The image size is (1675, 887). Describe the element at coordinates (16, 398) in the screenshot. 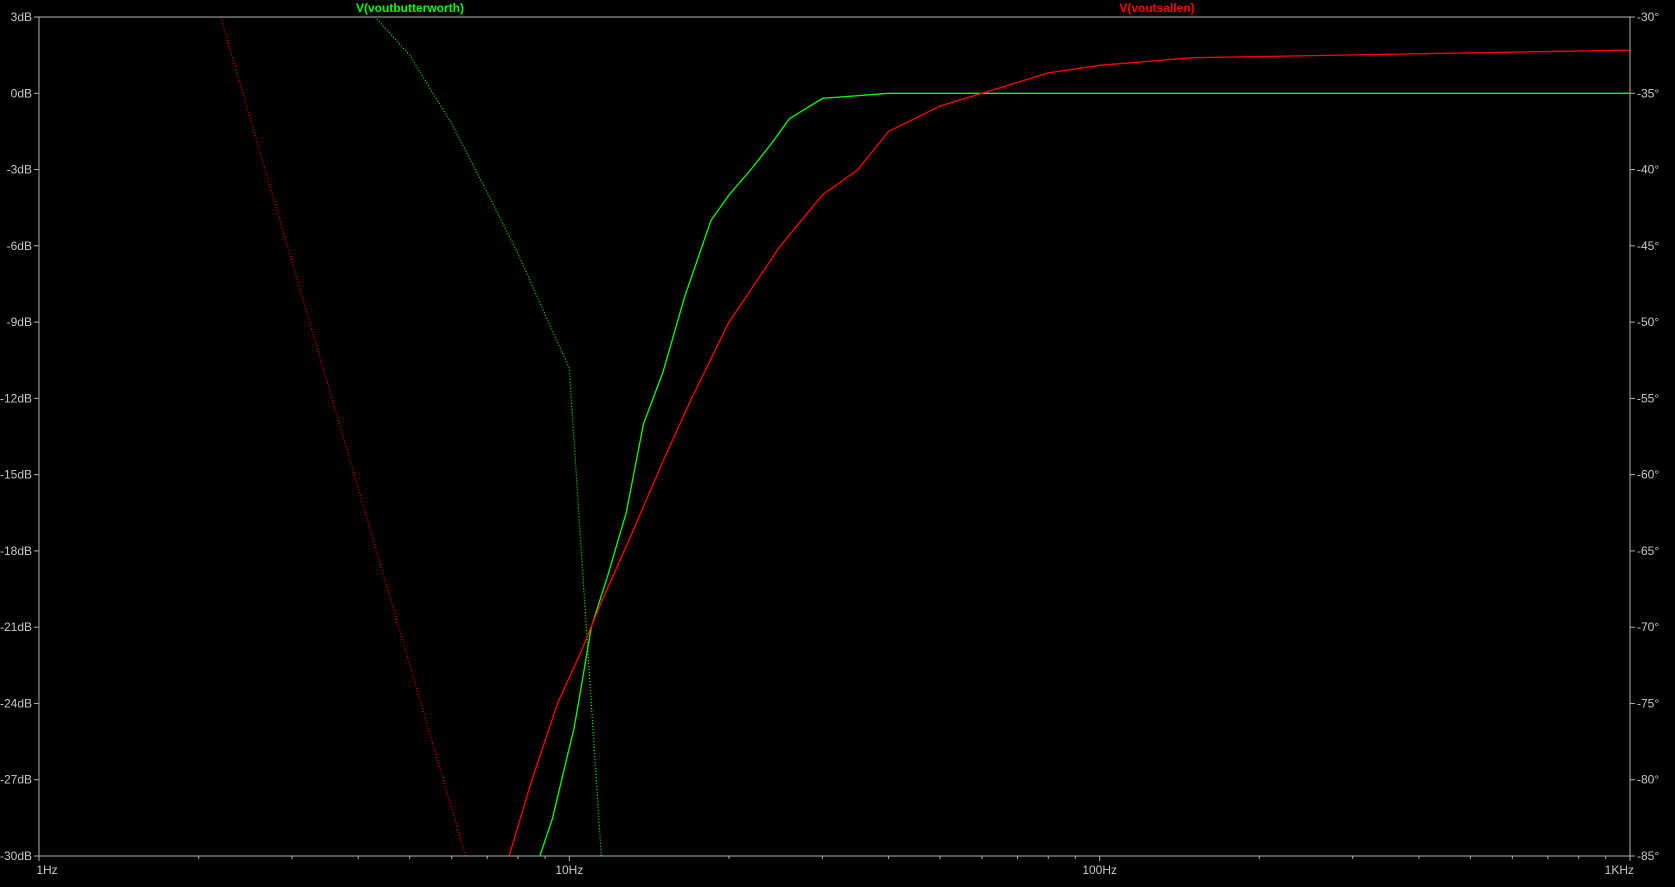

I see `y-left-tick-label: -12dB` at that location.